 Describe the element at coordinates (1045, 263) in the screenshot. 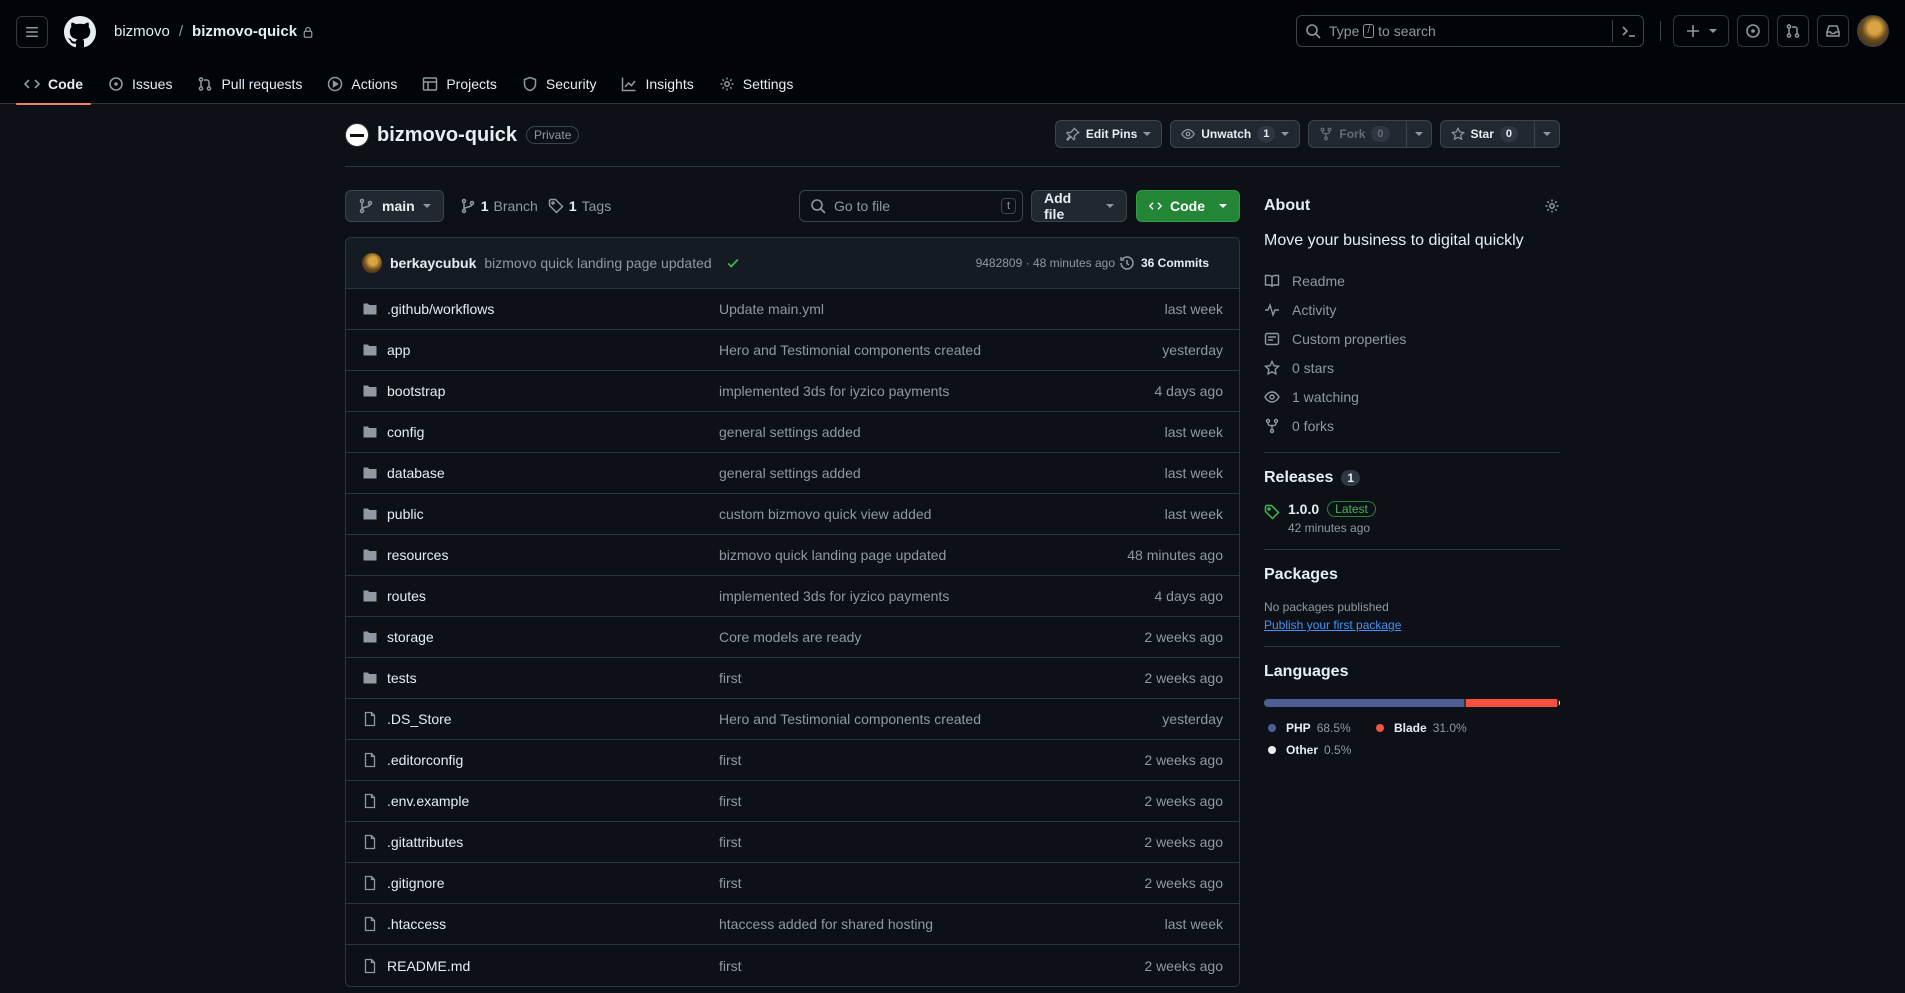

I see `commit-meta: 9482809 · 48 minutes ago` at that location.